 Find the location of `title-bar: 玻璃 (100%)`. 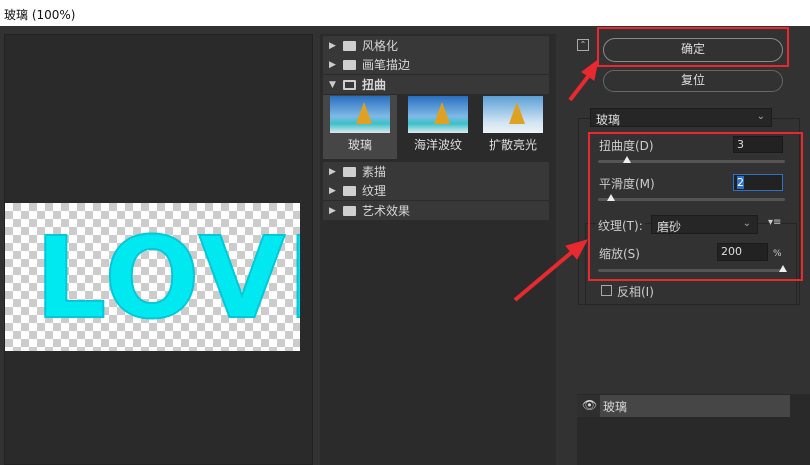

title-bar: 玻璃 (100%) is located at coordinates (405, 13).